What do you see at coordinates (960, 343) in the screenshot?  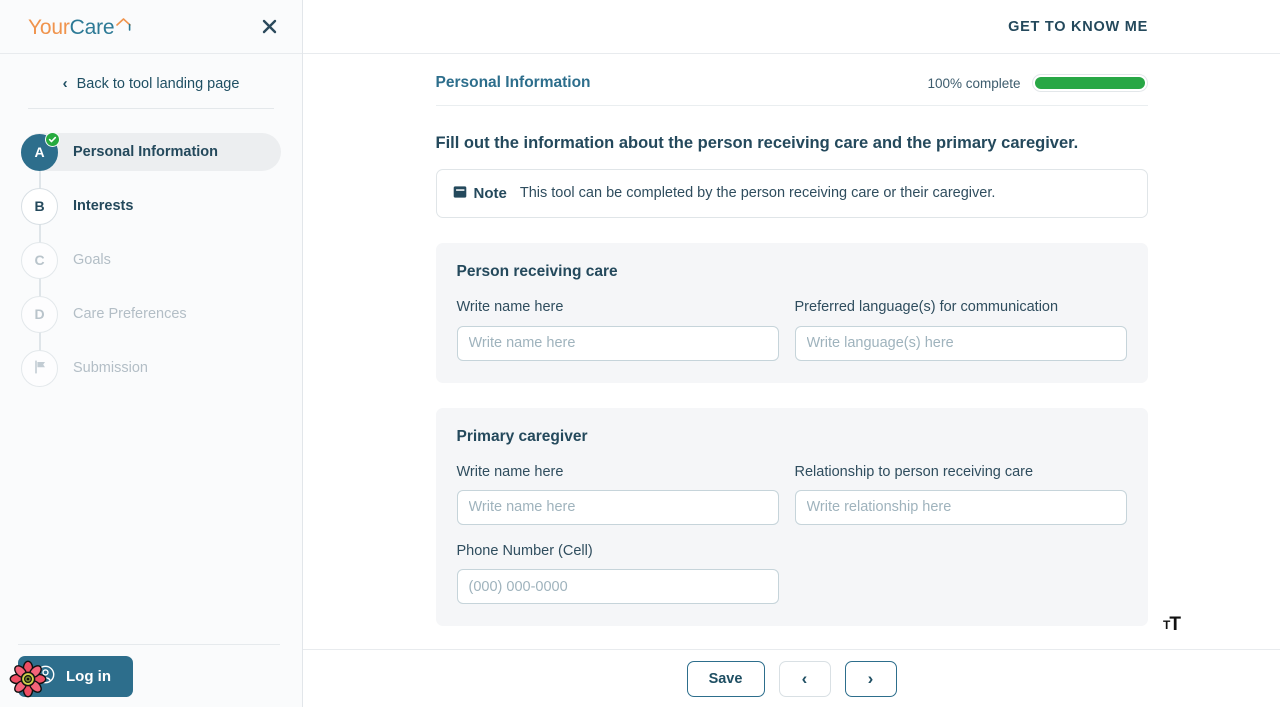 I see `person-language-input` at bounding box center [960, 343].